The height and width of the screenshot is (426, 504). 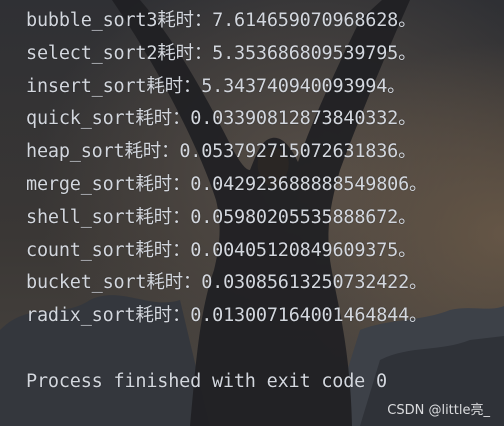 What do you see at coordinates (221, 20) in the screenshot?
I see `console-line: bubble_sort3耗时：7.614659070968628。` at bounding box center [221, 20].